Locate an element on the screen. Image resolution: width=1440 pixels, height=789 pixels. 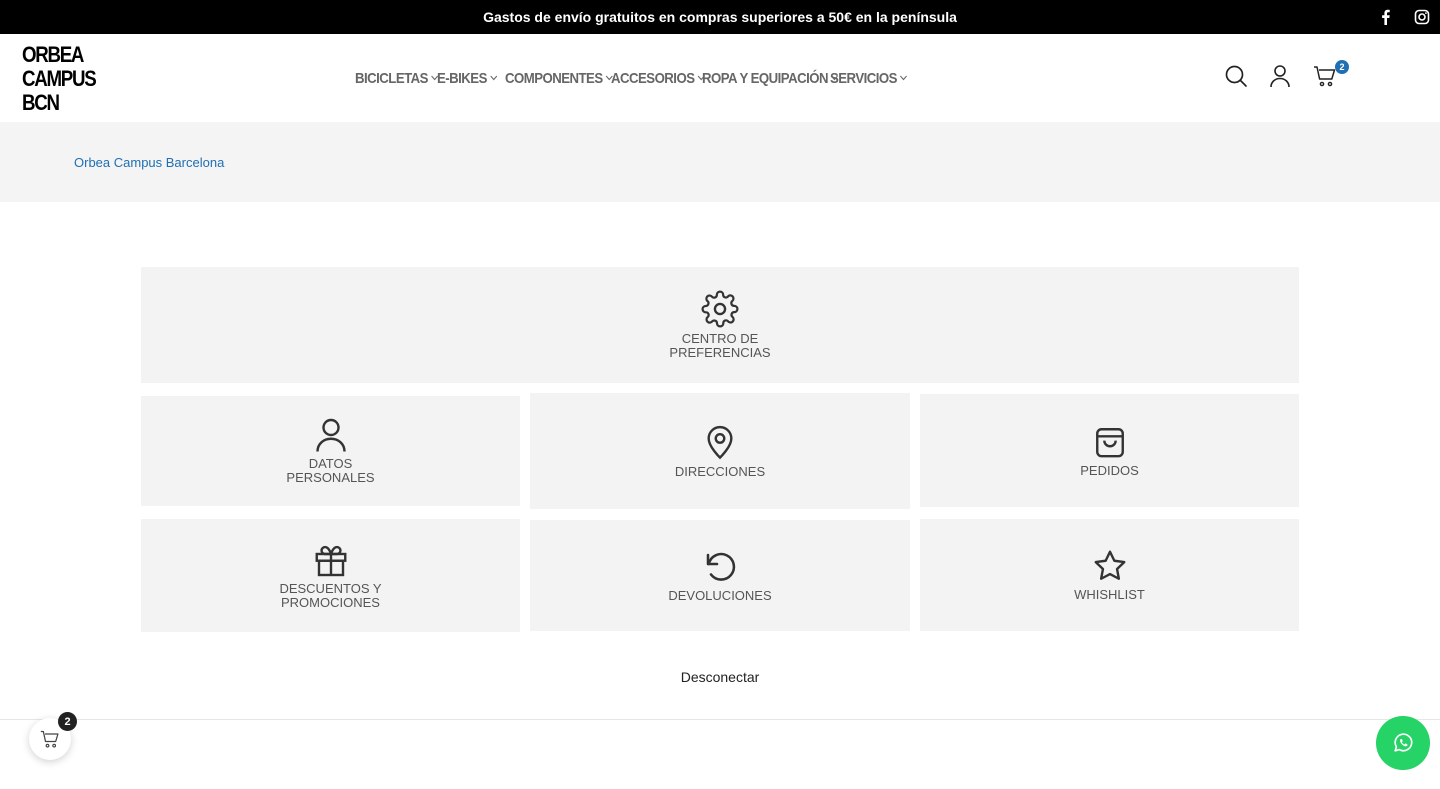
site-logo: ORBEA CAMPUS BCN is located at coordinates (59, 78).